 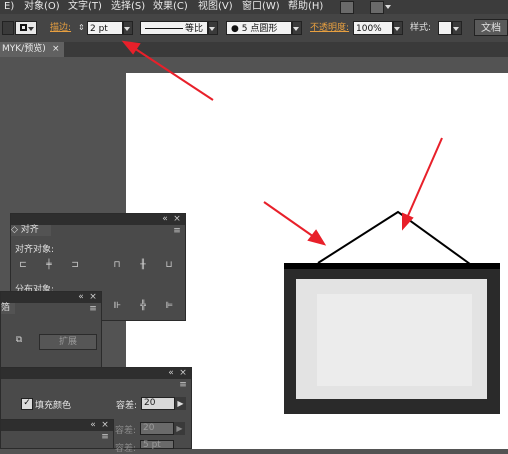 What do you see at coordinates (126, 449) in the screenshot?
I see `tolerance3-label: 容差:` at bounding box center [126, 449].